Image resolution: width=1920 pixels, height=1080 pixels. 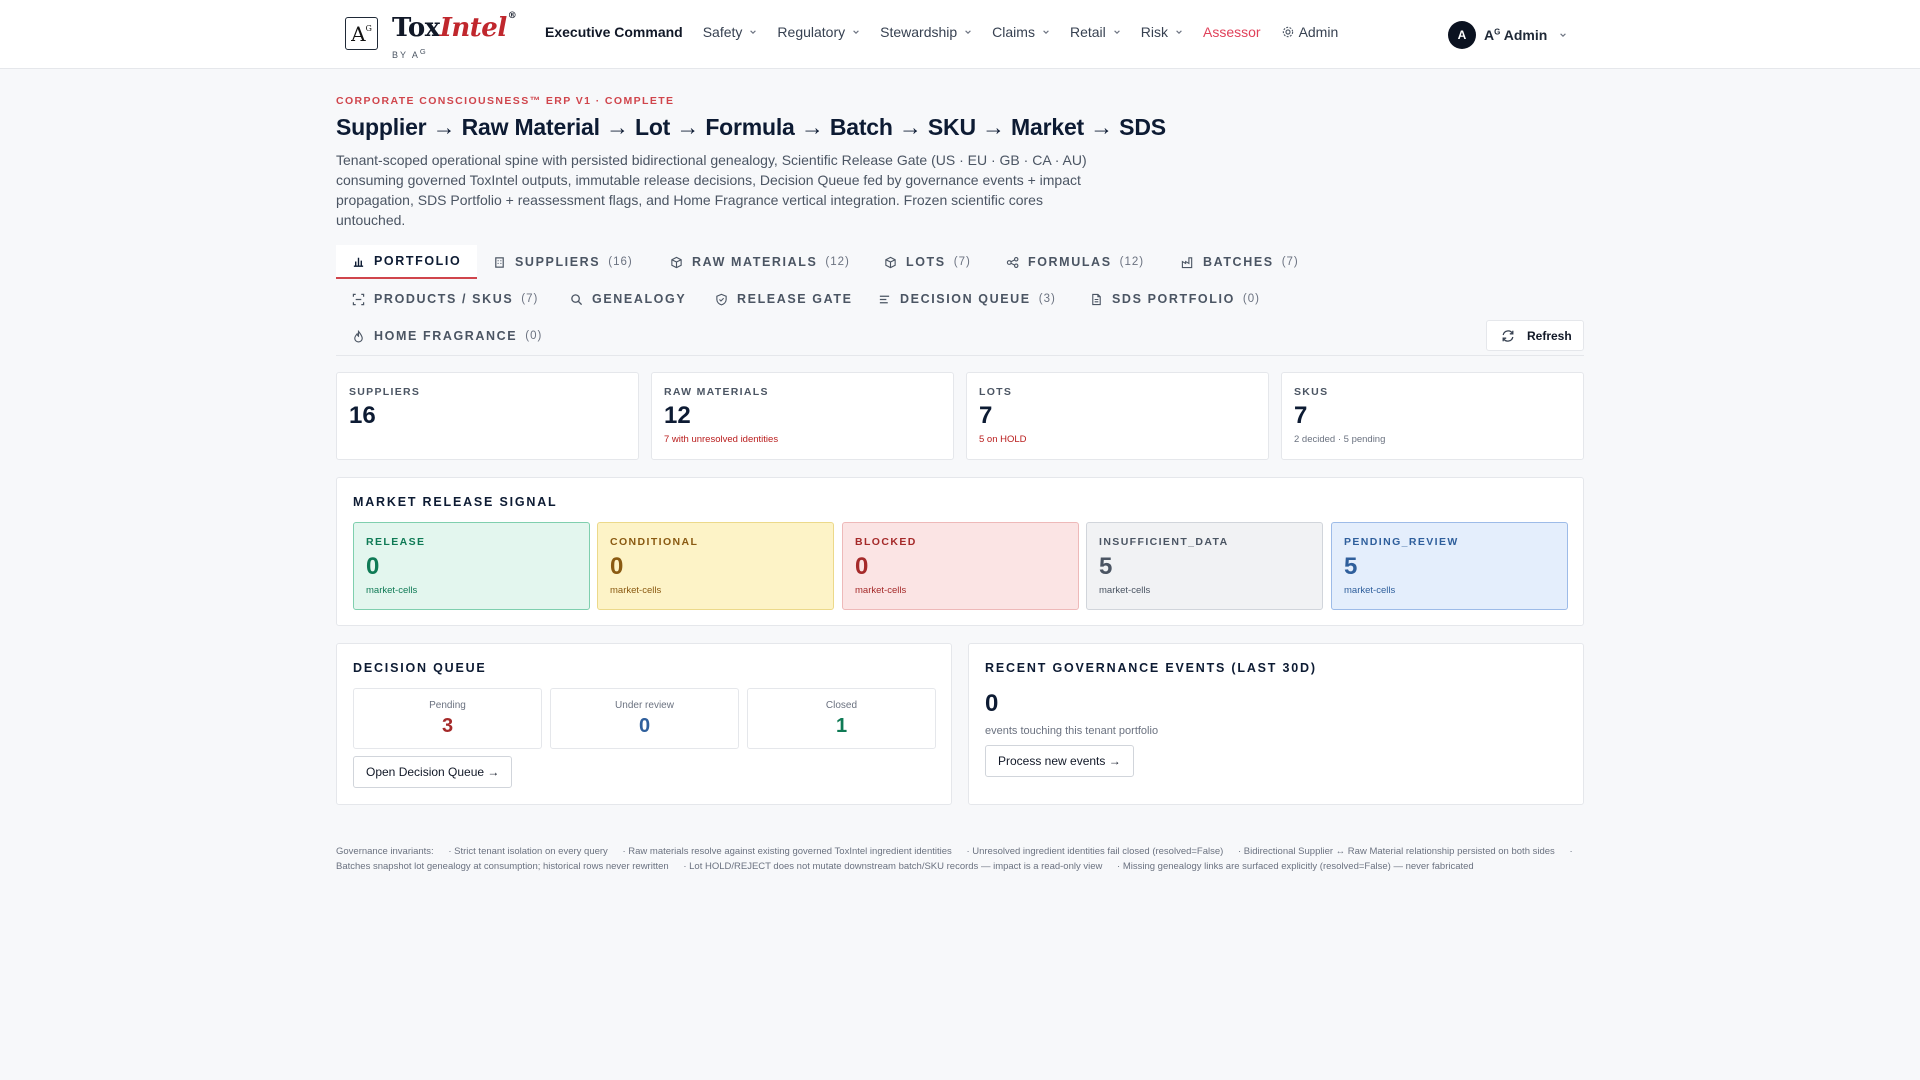 What do you see at coordinates (654, 542) in the screenshot?
I see `signal-label: CONDITIONAL` at bounding box center [654, 542].